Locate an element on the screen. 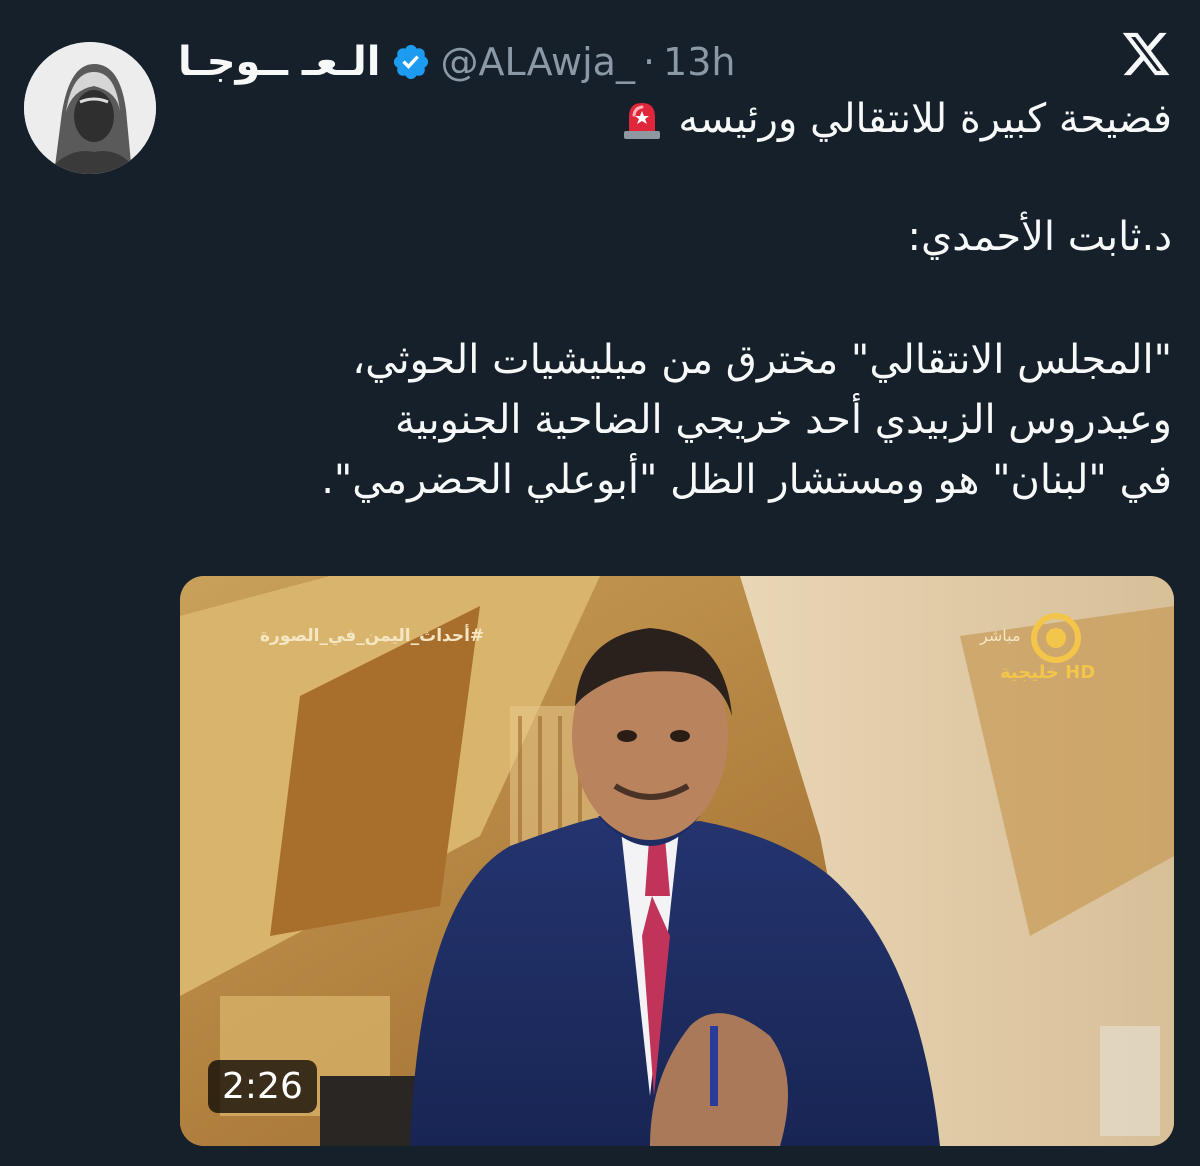 This screenshot has width=1200, height=1166. channel-logo-icon is located at coordinates (1056, 638).